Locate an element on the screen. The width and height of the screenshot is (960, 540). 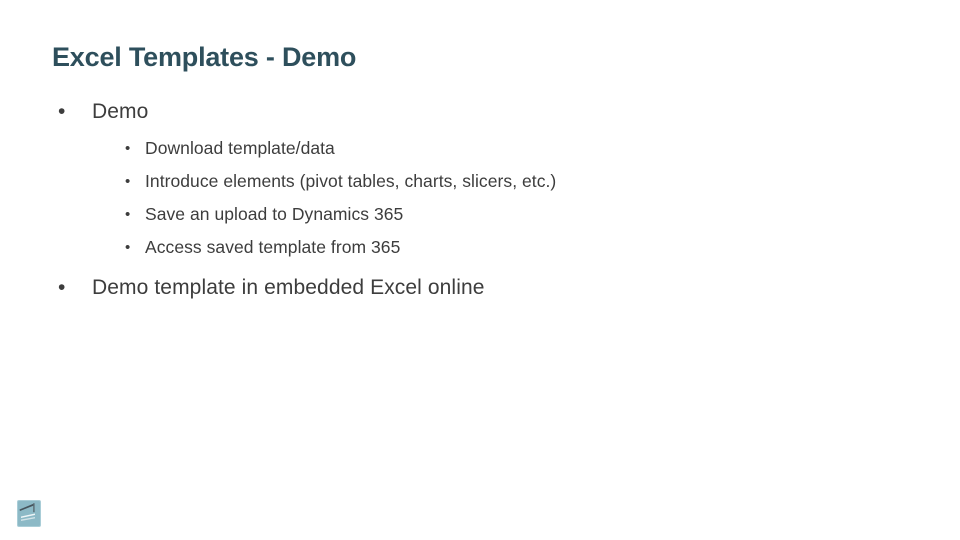
bullet-label: Download template/data is located at coordinates (240, 148).